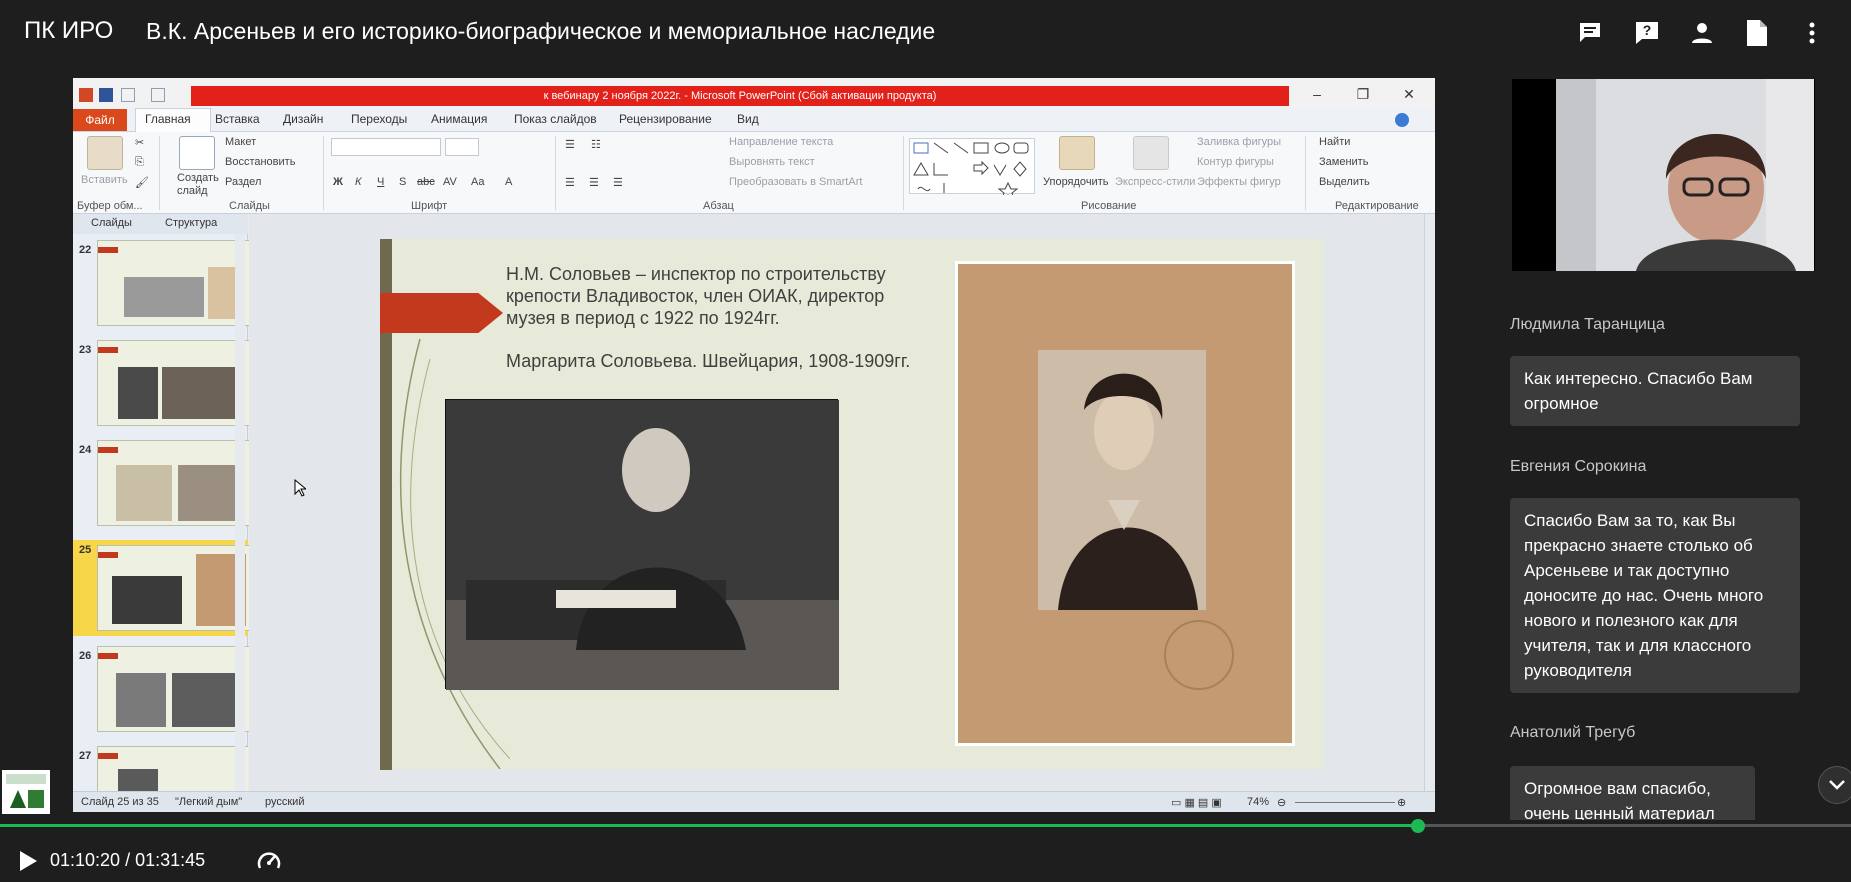  What do you see at coordinates (162, 588) in the screenshot?
I see `slide-thumbnail-selected: 25` at bounding box center [162, 588].